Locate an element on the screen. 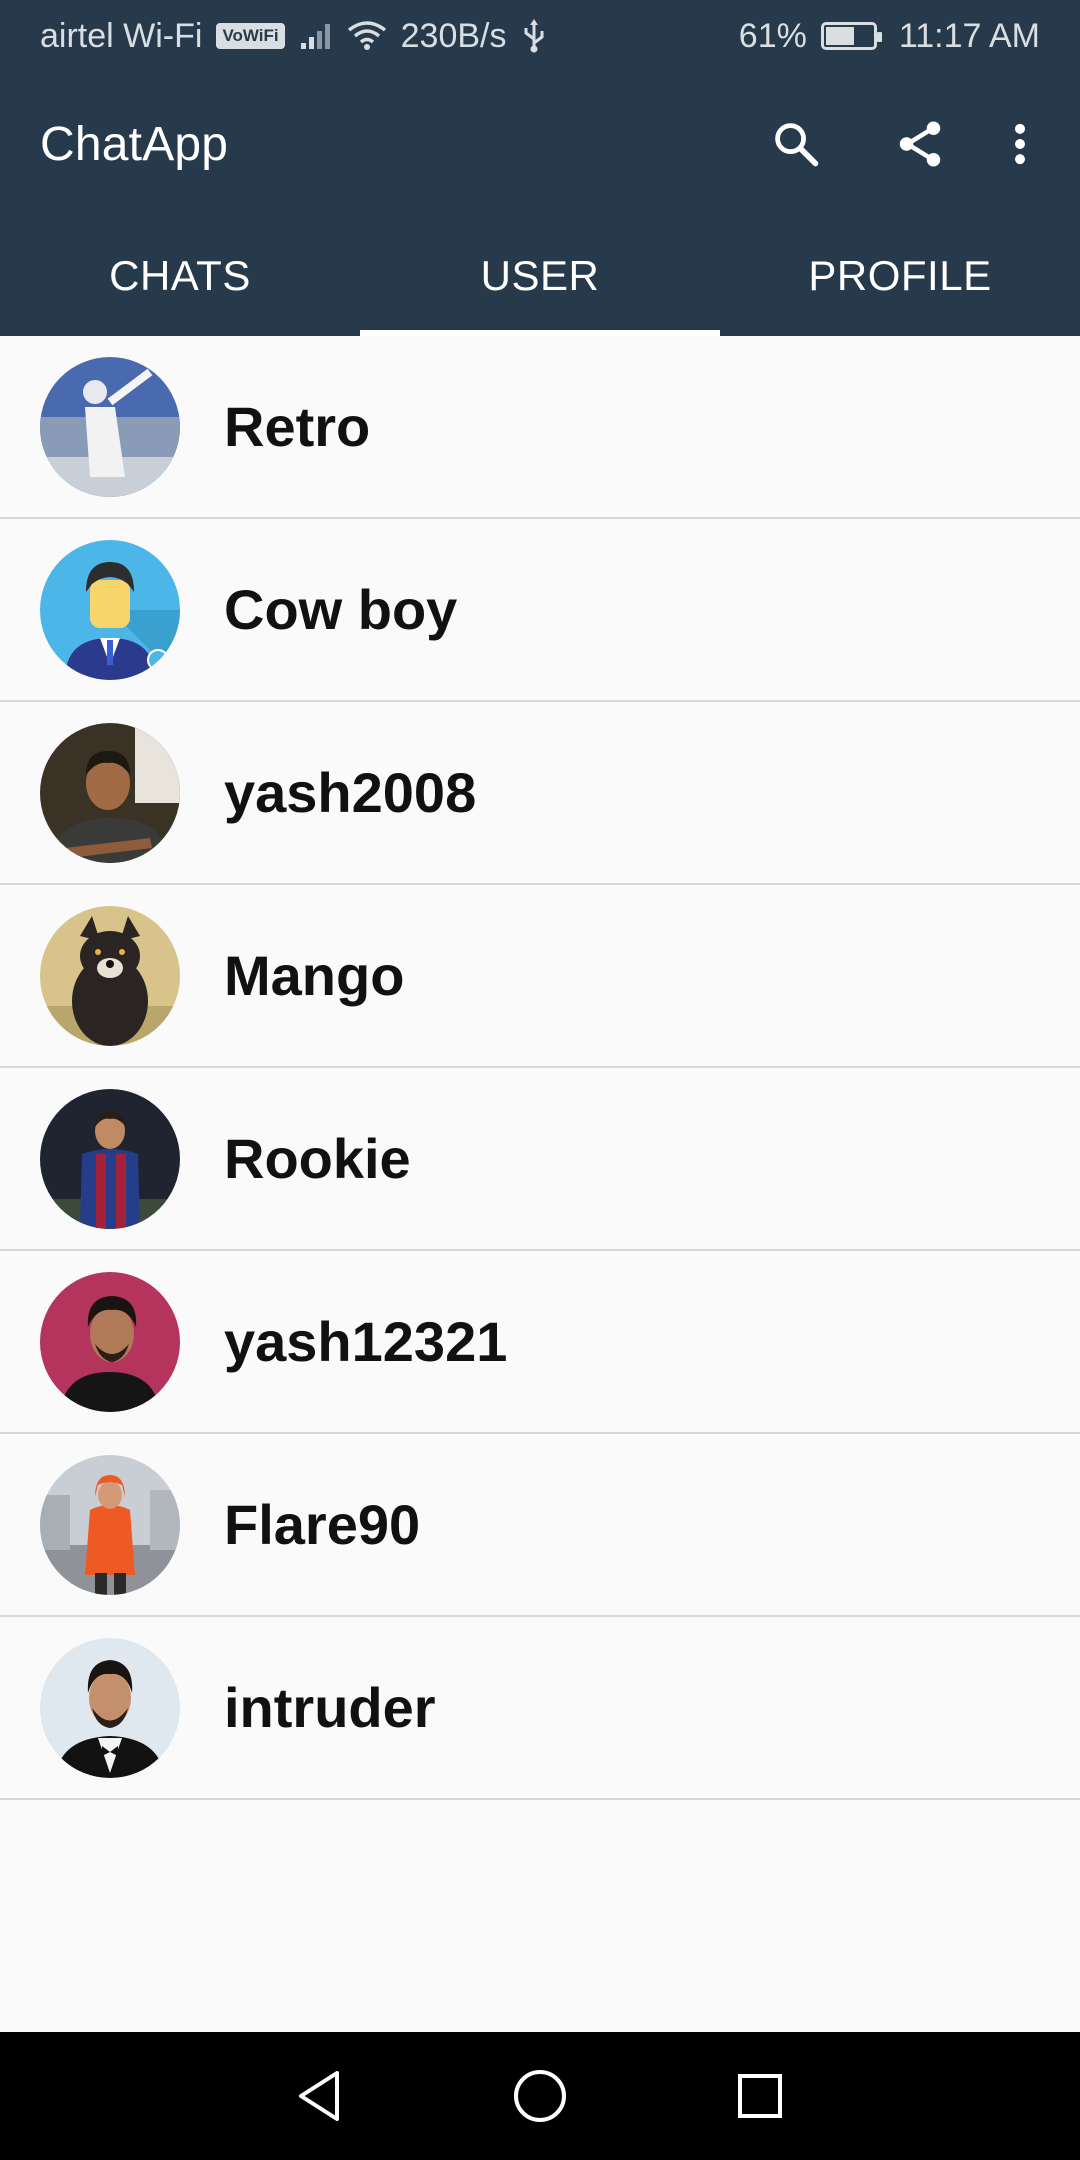 This screenshot has width=1080, height=2160. more-vert-icon is located at coordinates (1020, 144).